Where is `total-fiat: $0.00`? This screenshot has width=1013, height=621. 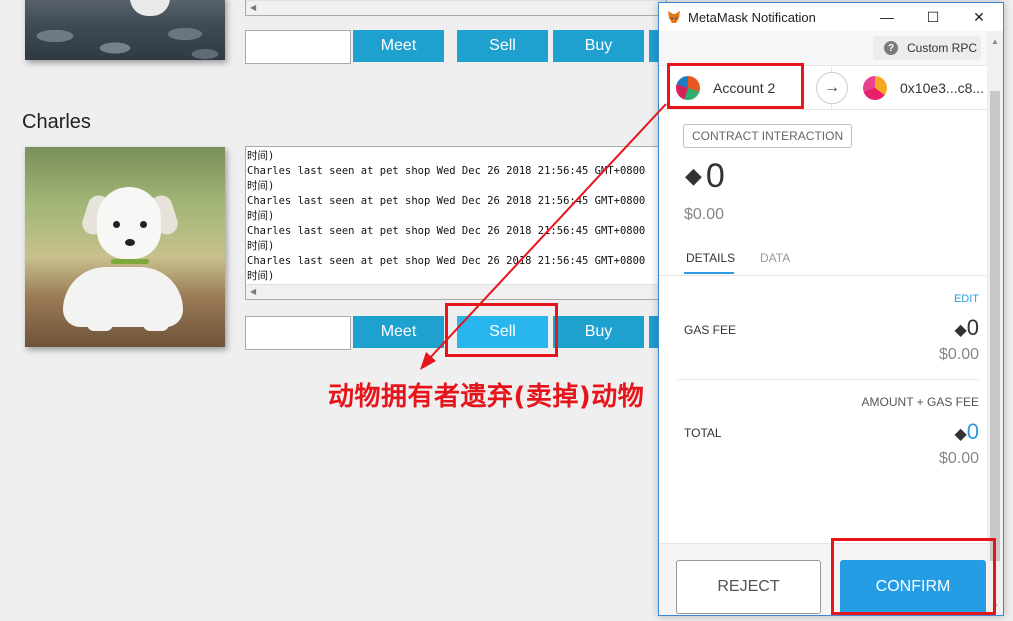 total-fiat: $0.00 is located at coordinates (958, 458).